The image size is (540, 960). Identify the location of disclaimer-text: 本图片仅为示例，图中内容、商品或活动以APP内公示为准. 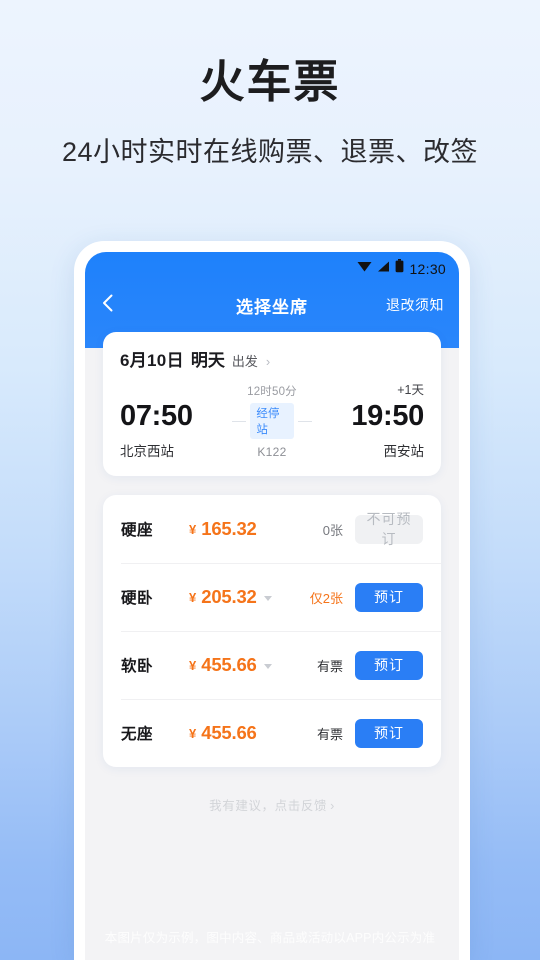
(270, 938).